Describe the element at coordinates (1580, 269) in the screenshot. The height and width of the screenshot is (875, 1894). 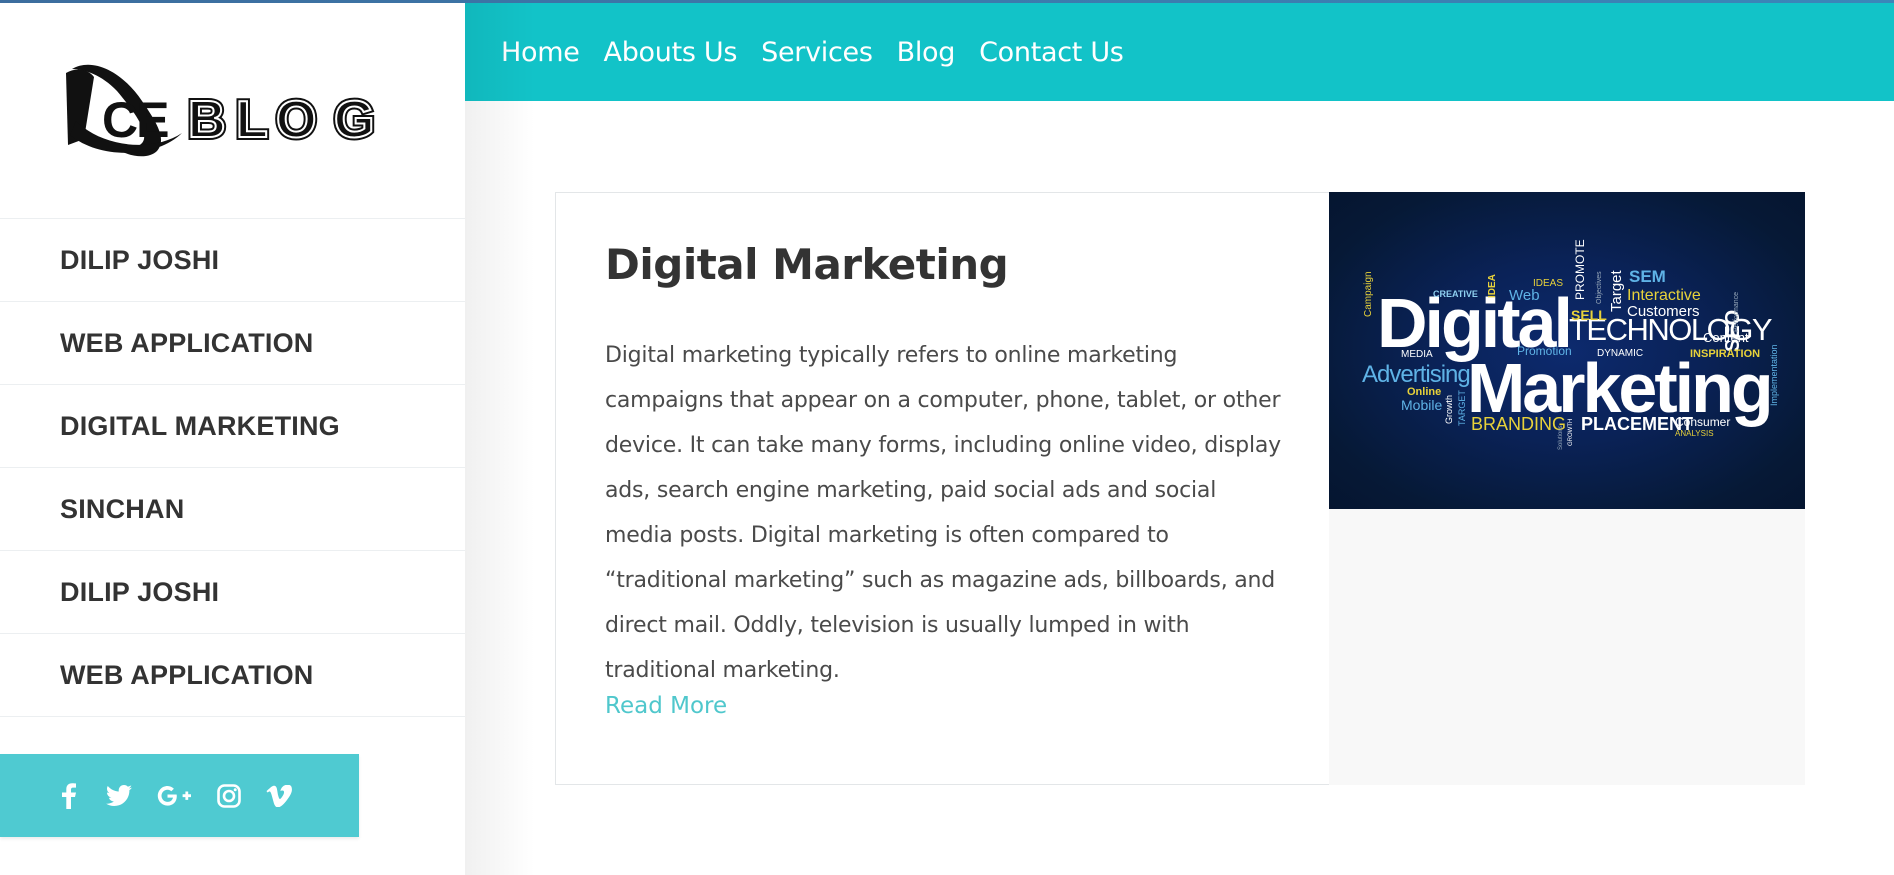
I see `word-promote: PROMOTE` at that location.